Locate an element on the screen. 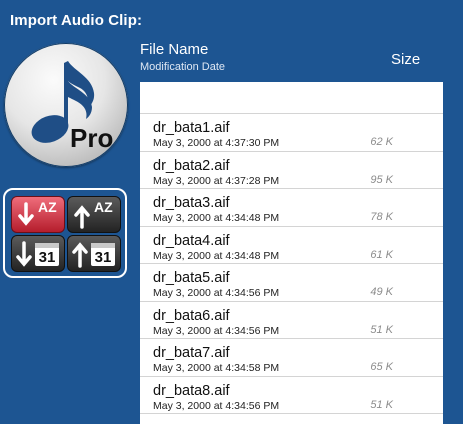 The image size is (463, 424). file-name: dr_bata3.aif is located at coordinates (191, 203).